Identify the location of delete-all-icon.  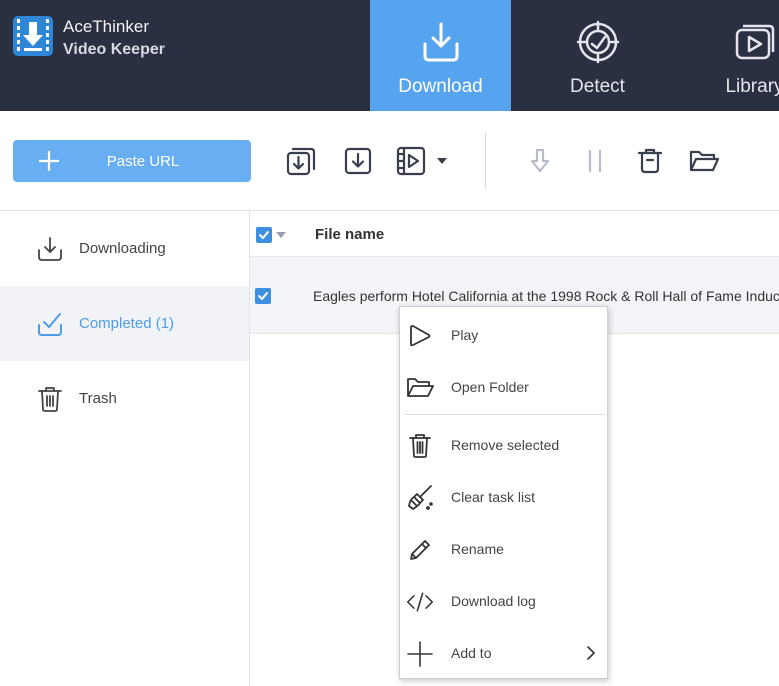
(650, 161).